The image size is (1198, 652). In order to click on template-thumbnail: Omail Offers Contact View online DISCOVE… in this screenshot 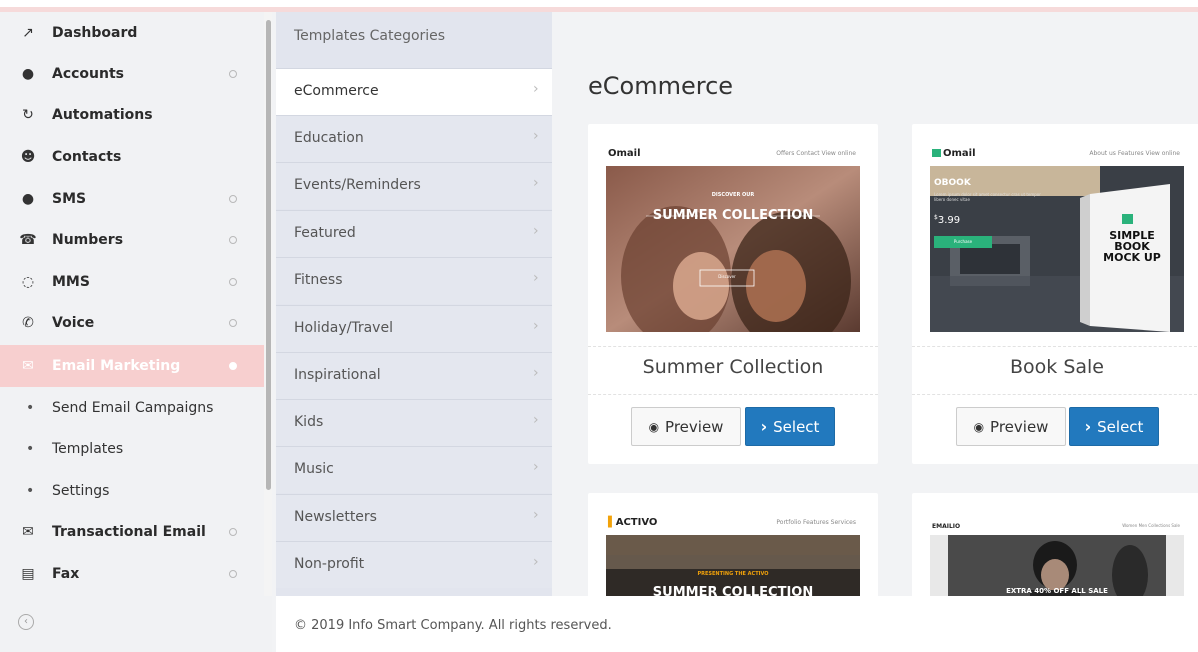, I will do `click(733, 238)`.